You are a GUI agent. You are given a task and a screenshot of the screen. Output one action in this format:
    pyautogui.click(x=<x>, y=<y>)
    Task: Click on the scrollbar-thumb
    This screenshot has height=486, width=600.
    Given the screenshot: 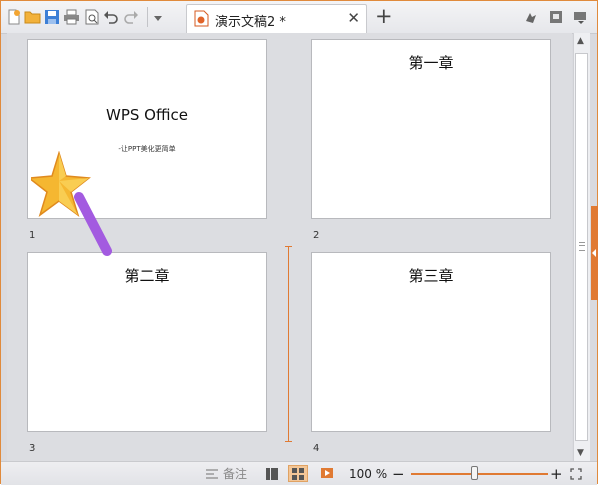 What is the action you would take?
    pyautogui.click(x=581, y=247)
    